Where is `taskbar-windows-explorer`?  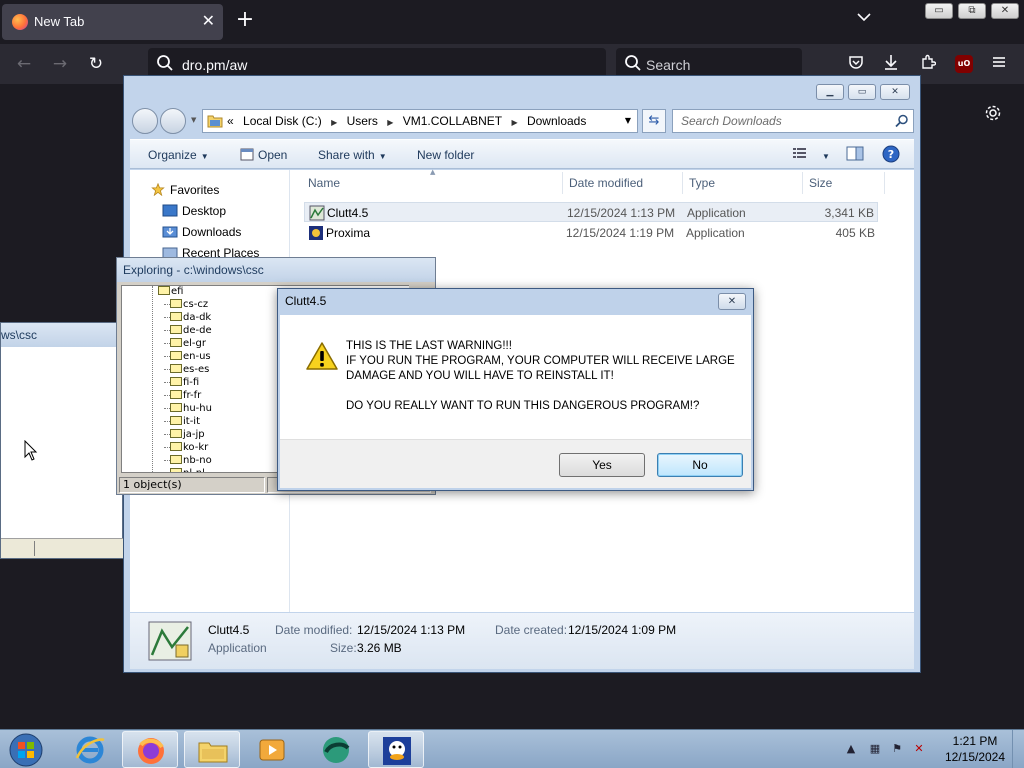
taskbar-windows-explorer is located at coordinates (212, 749).